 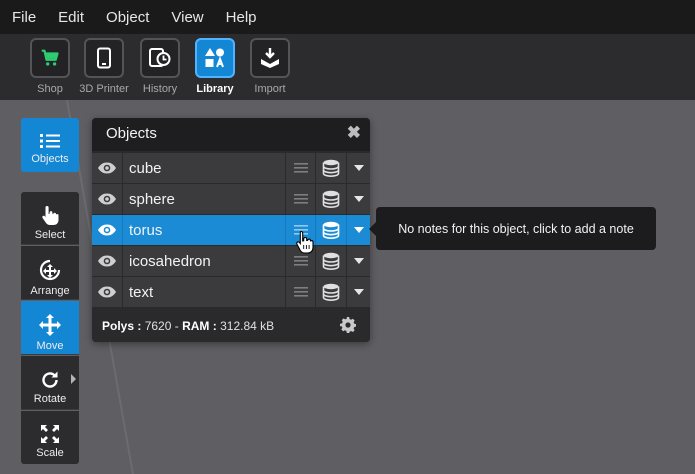 I want to click on polys-value: 7620, so click(x=158, y=326).